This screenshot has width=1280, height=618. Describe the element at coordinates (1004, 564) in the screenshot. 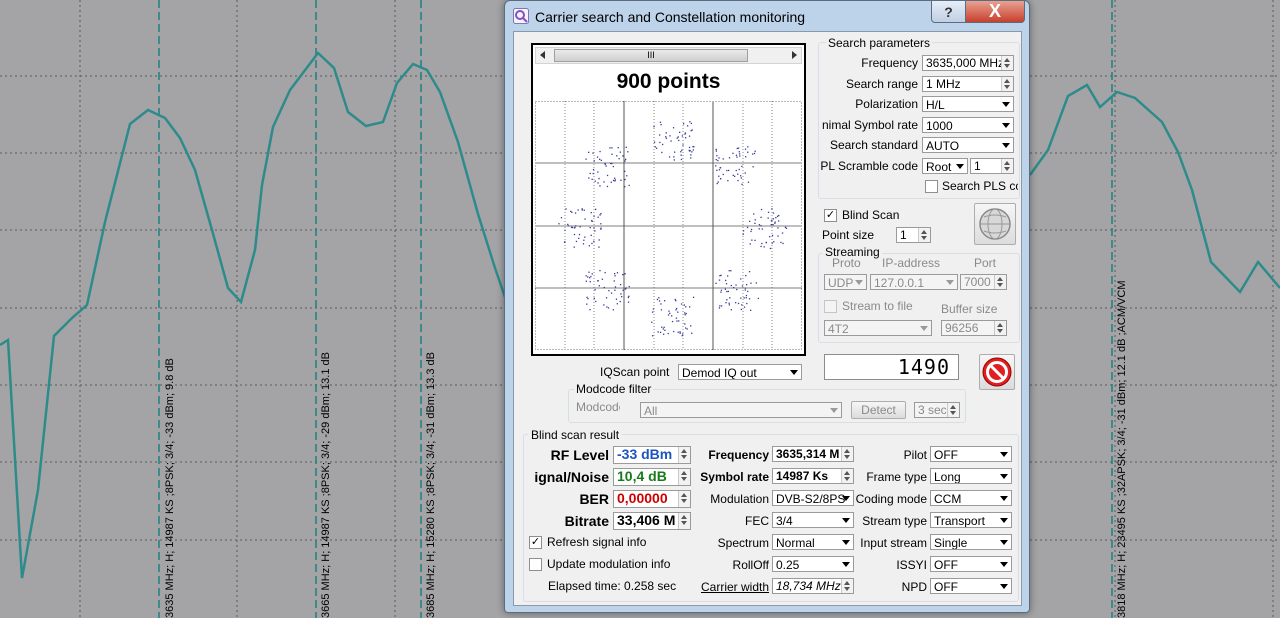

I see `chevron-down-icon` at that location.